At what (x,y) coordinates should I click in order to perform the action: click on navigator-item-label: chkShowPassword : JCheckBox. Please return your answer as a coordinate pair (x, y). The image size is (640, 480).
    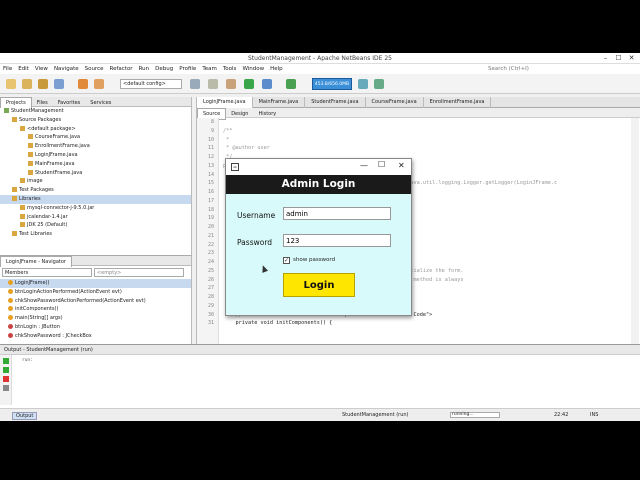
    Looking at the image, I should click on (53, 335).